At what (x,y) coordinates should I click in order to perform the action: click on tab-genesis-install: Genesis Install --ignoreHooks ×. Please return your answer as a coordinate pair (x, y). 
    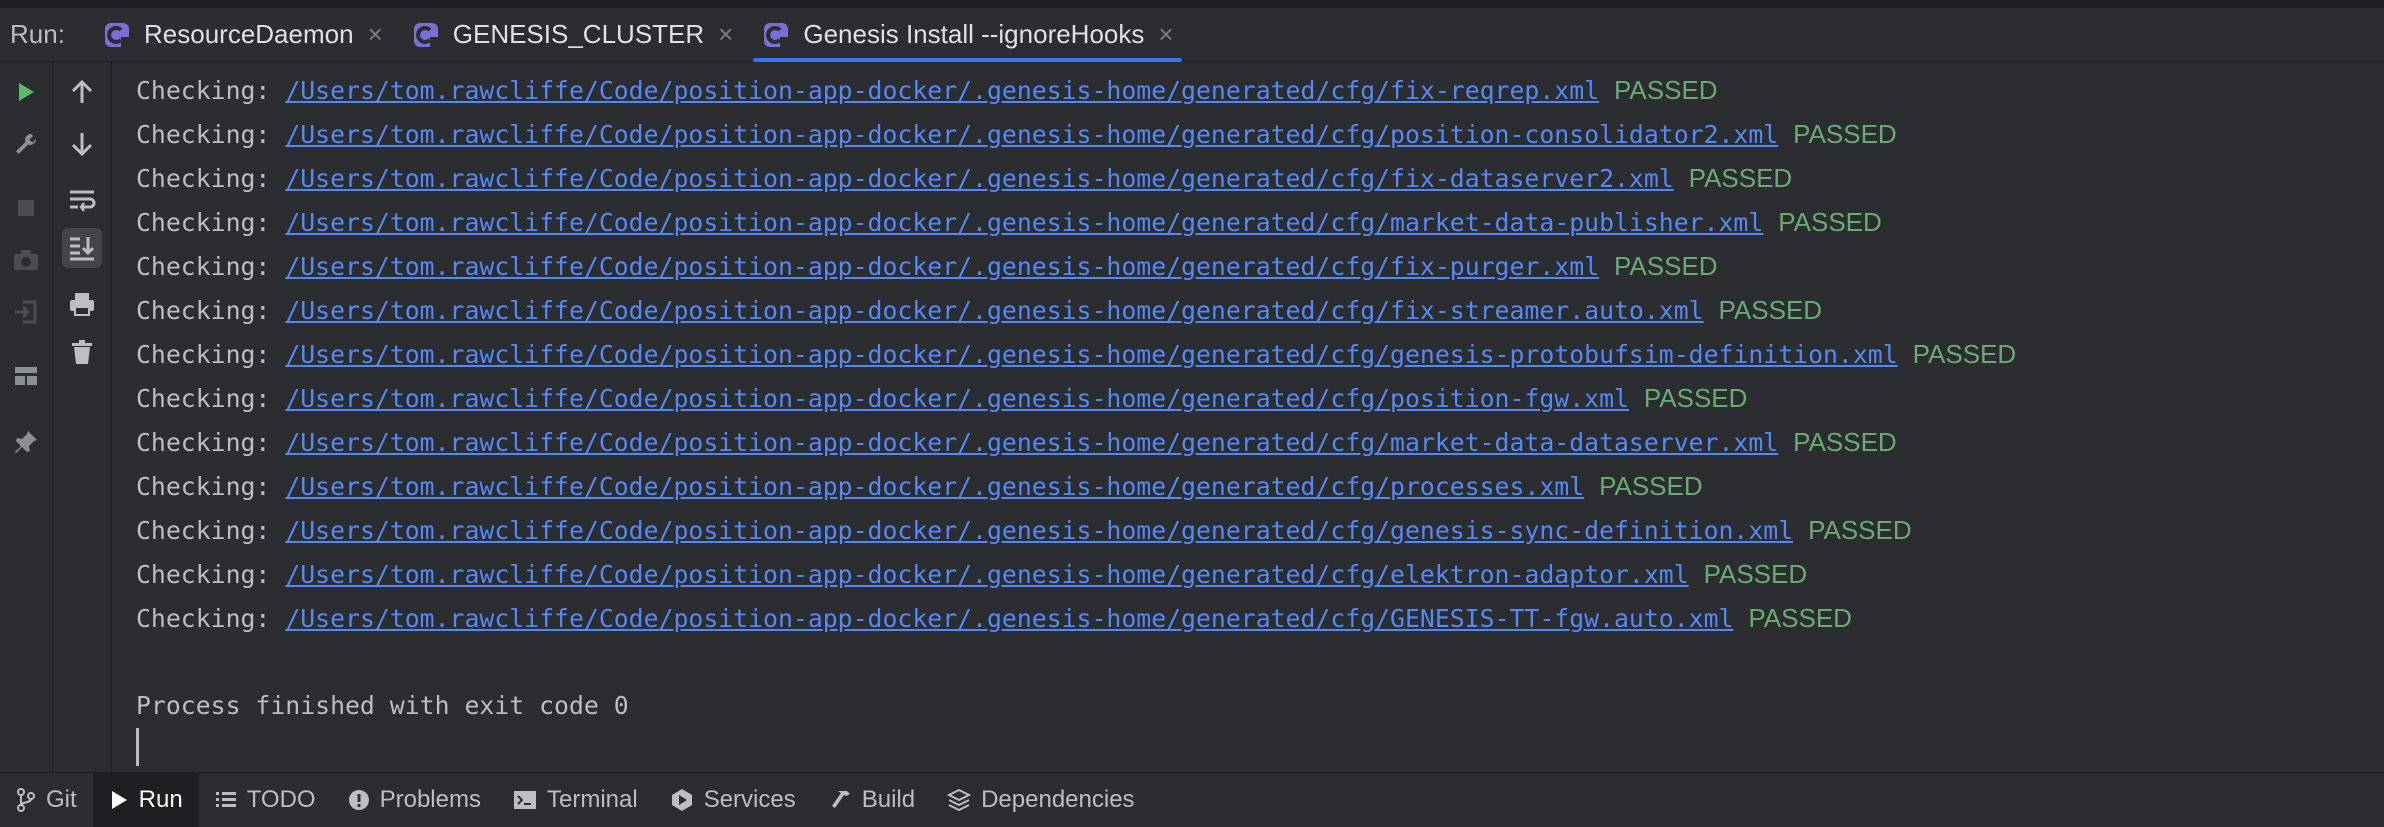
    Looking at the image, I should click on (967, 35).